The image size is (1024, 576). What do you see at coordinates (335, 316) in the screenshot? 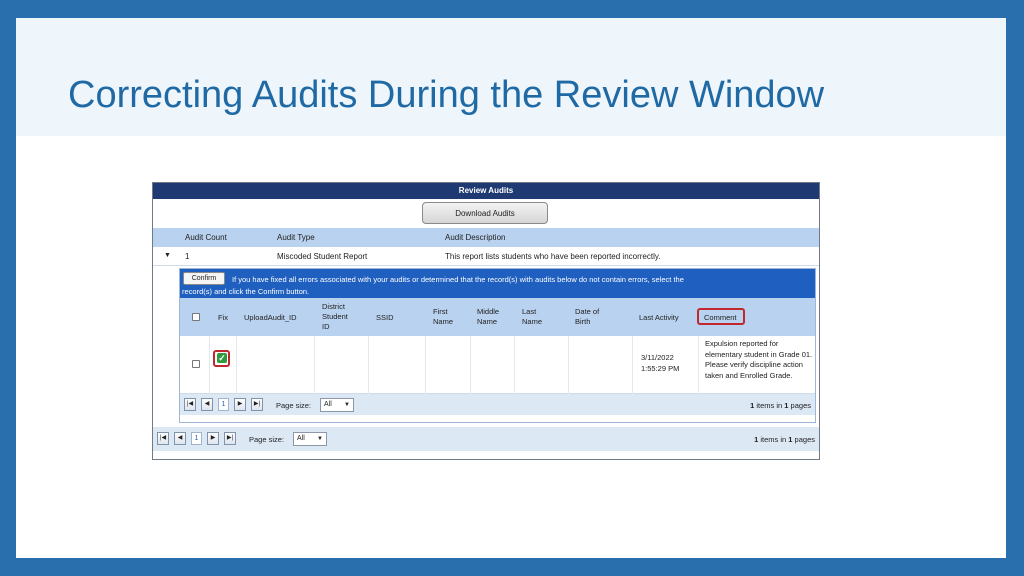
I see `district-student-id-header-2: Student` at bounding box center [335, 316].